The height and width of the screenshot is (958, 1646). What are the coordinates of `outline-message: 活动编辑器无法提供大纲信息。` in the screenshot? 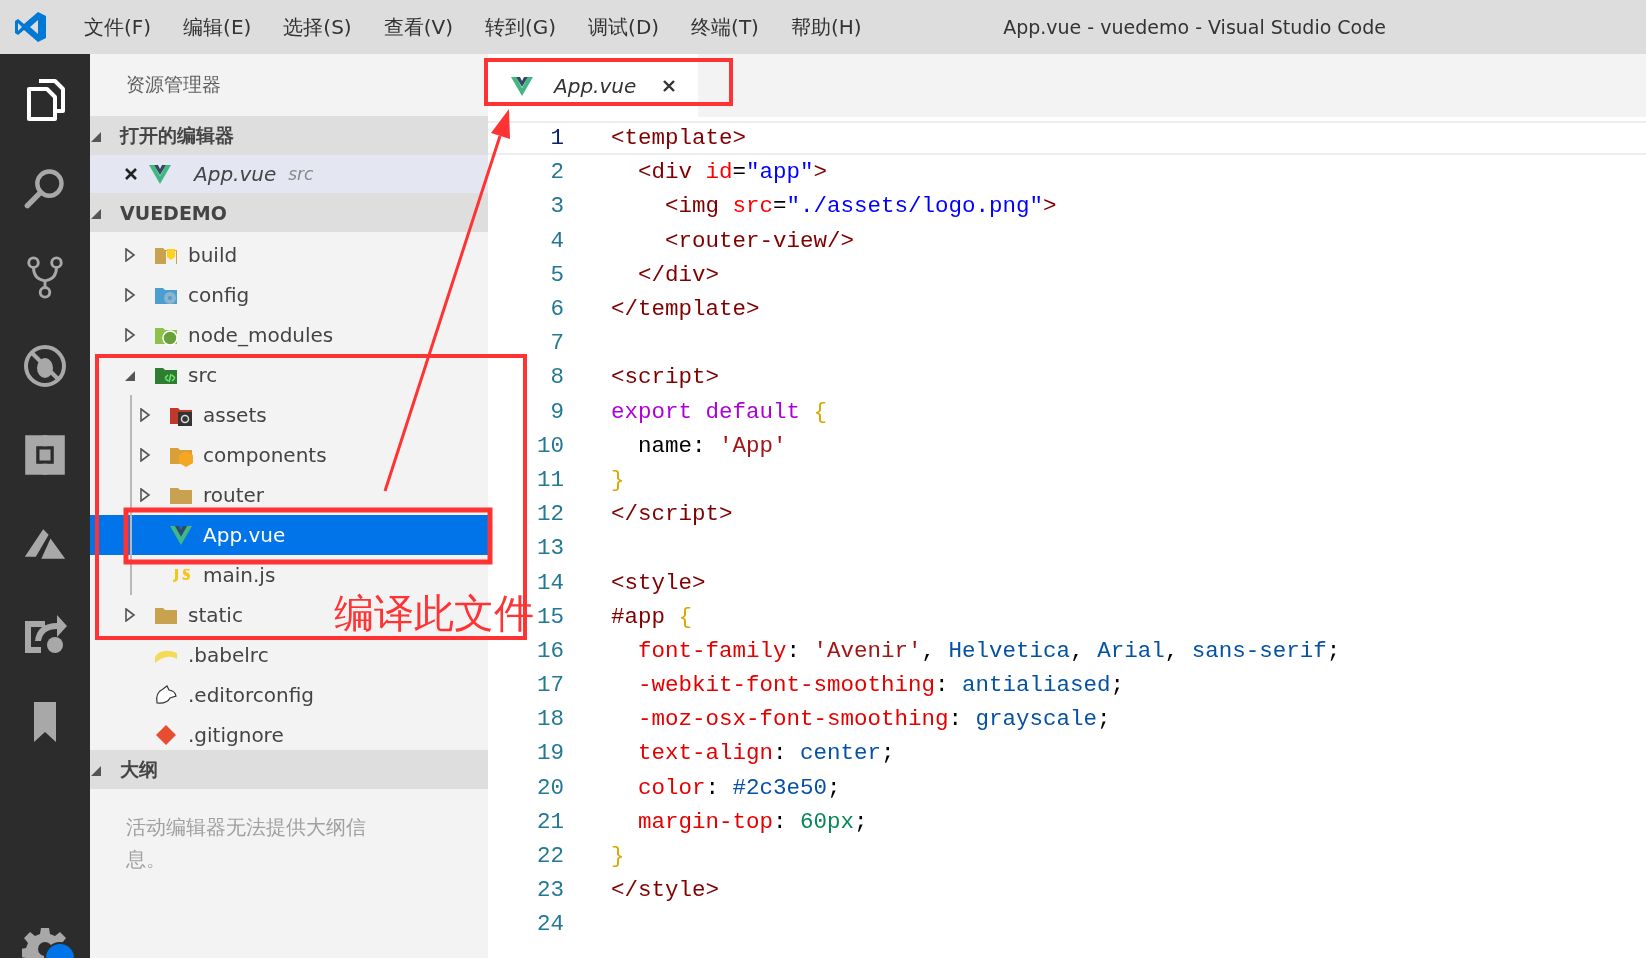 It's located at (246, 843).